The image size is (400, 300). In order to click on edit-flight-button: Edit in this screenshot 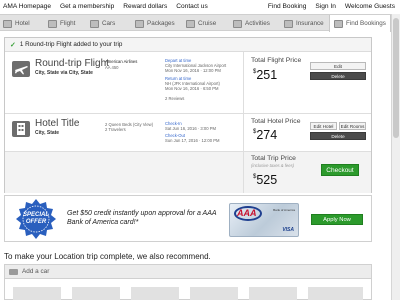, I will do `click(338, 66)`.